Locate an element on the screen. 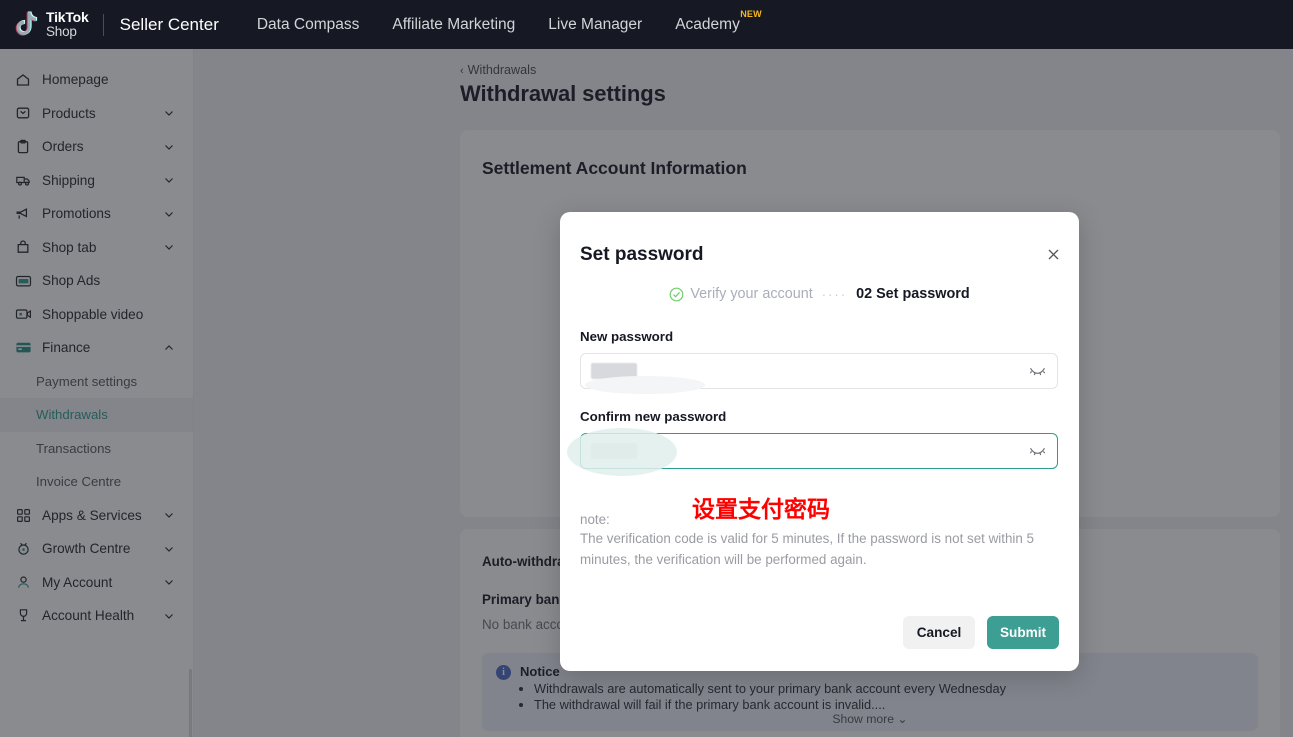  nav-item-data-compass: Data Compass is located at coordinates (308, 25).